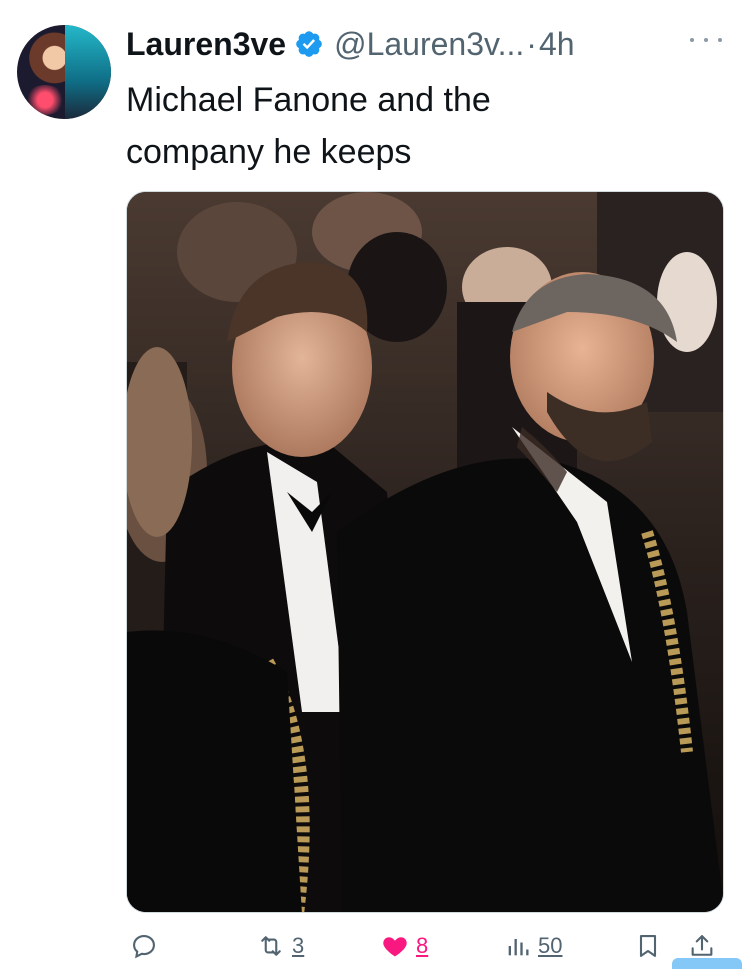 Image resolution: width=742 pixels, height=969 pixels. I want to click on author-avatar, so click(64, 72).